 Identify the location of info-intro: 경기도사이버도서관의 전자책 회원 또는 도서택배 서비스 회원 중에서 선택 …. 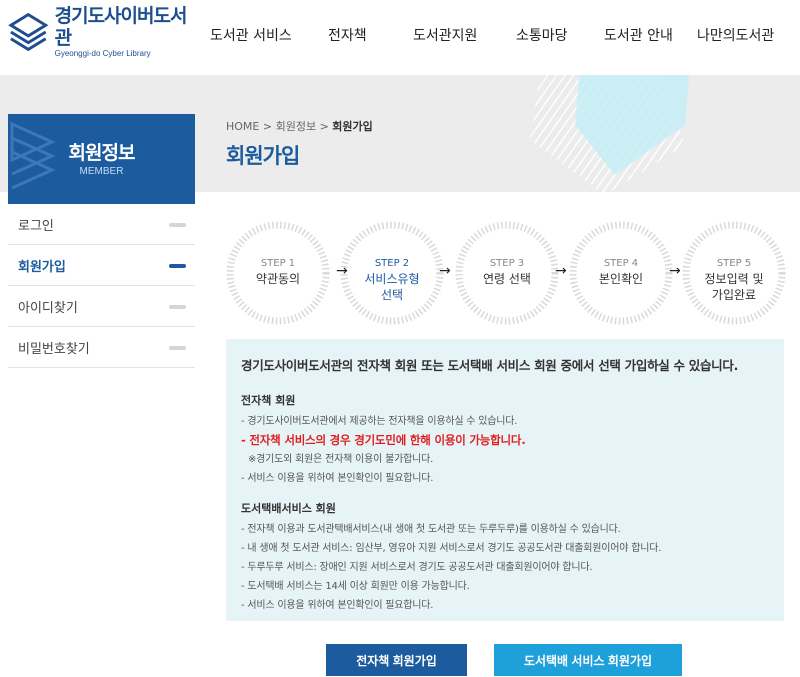
(490, 365).